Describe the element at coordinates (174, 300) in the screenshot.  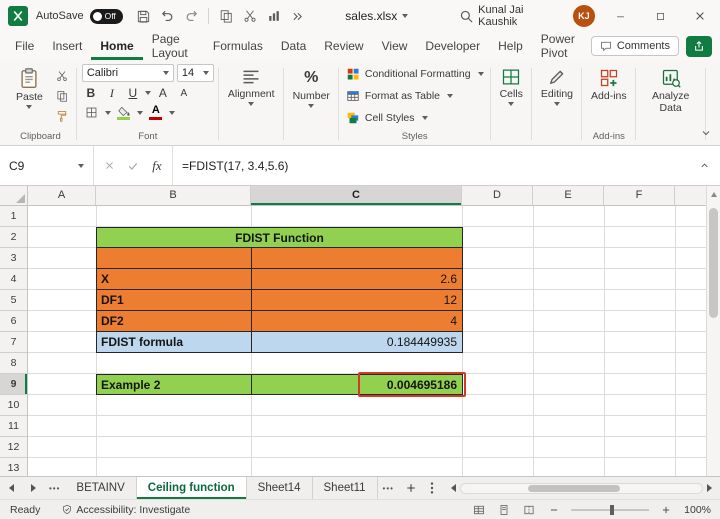
I see `cell-B5: DF1` at that location.